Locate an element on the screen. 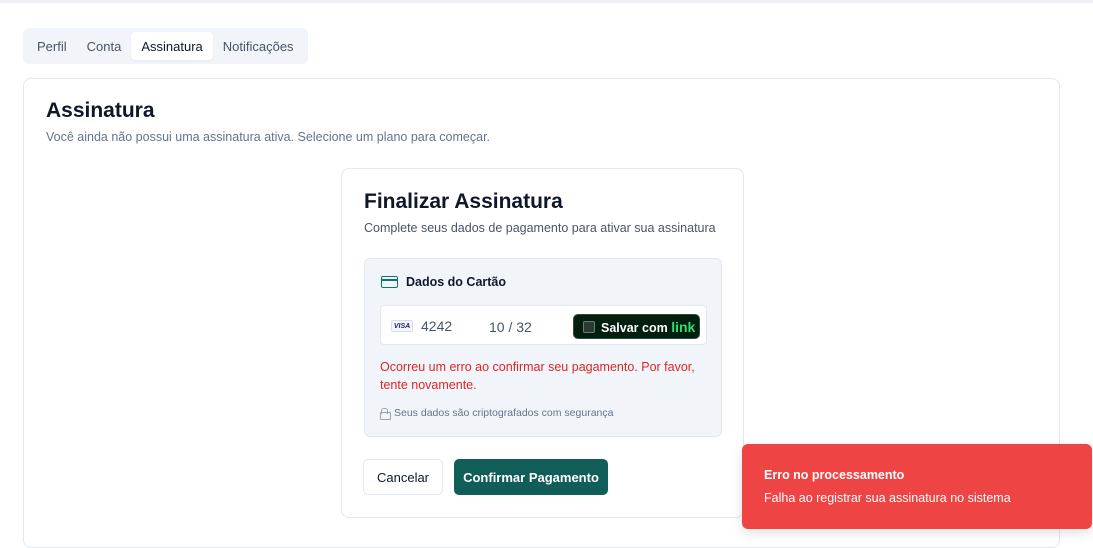 Image resolution: width=1093 pixels, height=548 pixels. save-with-label: Salvar com link is located at coordinates (648, 327).